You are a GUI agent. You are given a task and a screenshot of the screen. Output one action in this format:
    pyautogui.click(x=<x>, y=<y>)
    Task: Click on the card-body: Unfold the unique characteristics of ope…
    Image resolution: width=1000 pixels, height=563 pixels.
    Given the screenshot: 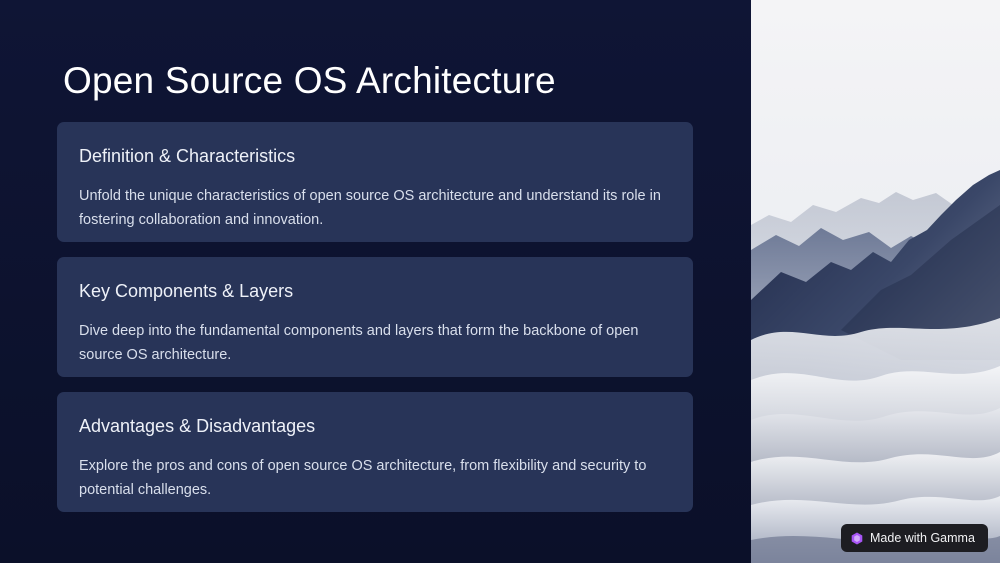 What is the action you would take?
    pyautogui.click(x=370, y=208)
    